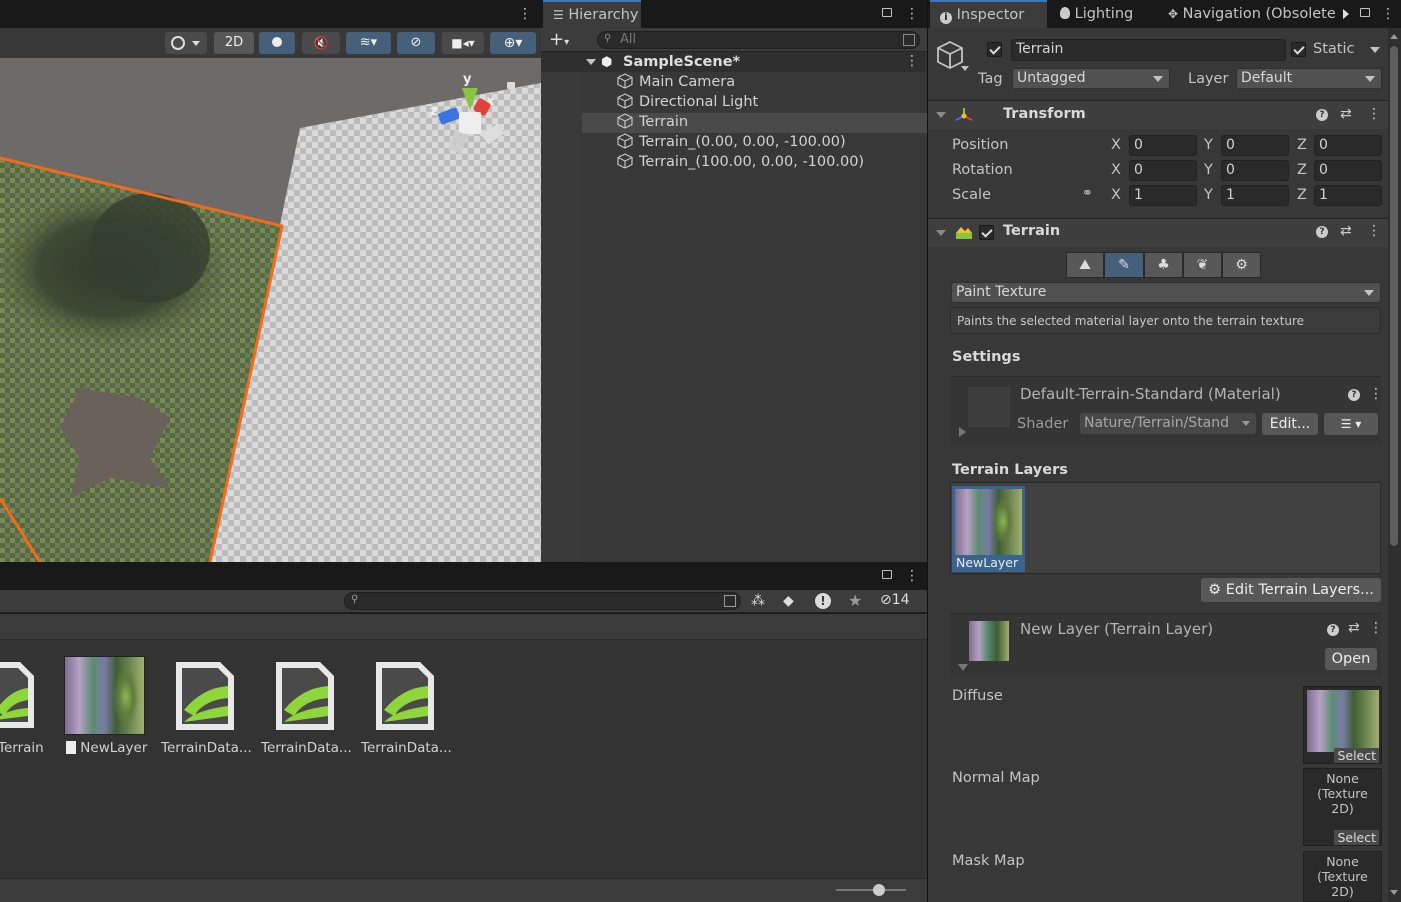 This screenshot has height=902, width=1401. Describe the element at coordinates (1351, 659) in the screenshot. I see `open-layer-button: Open` at that location.